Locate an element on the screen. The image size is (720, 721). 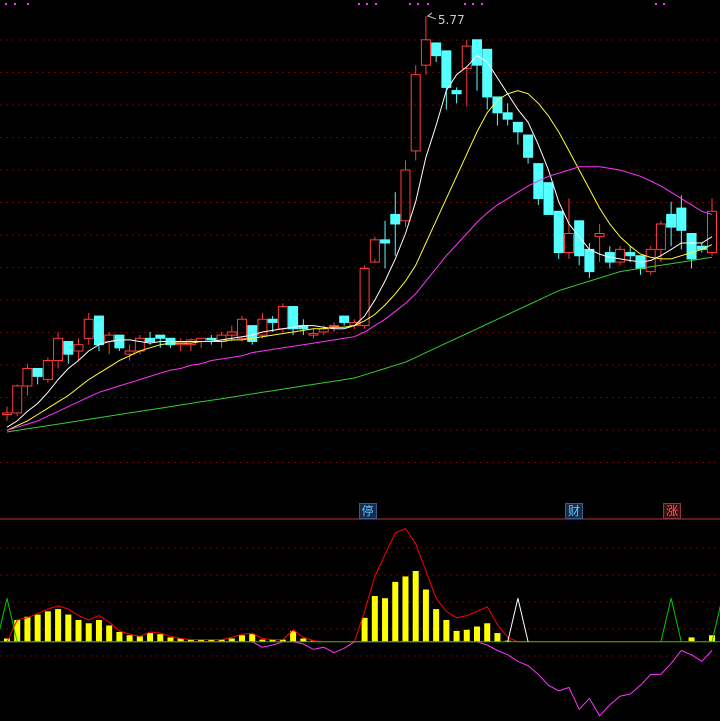
peak-annotation: 5.77 is located at coordinates (445, 19).